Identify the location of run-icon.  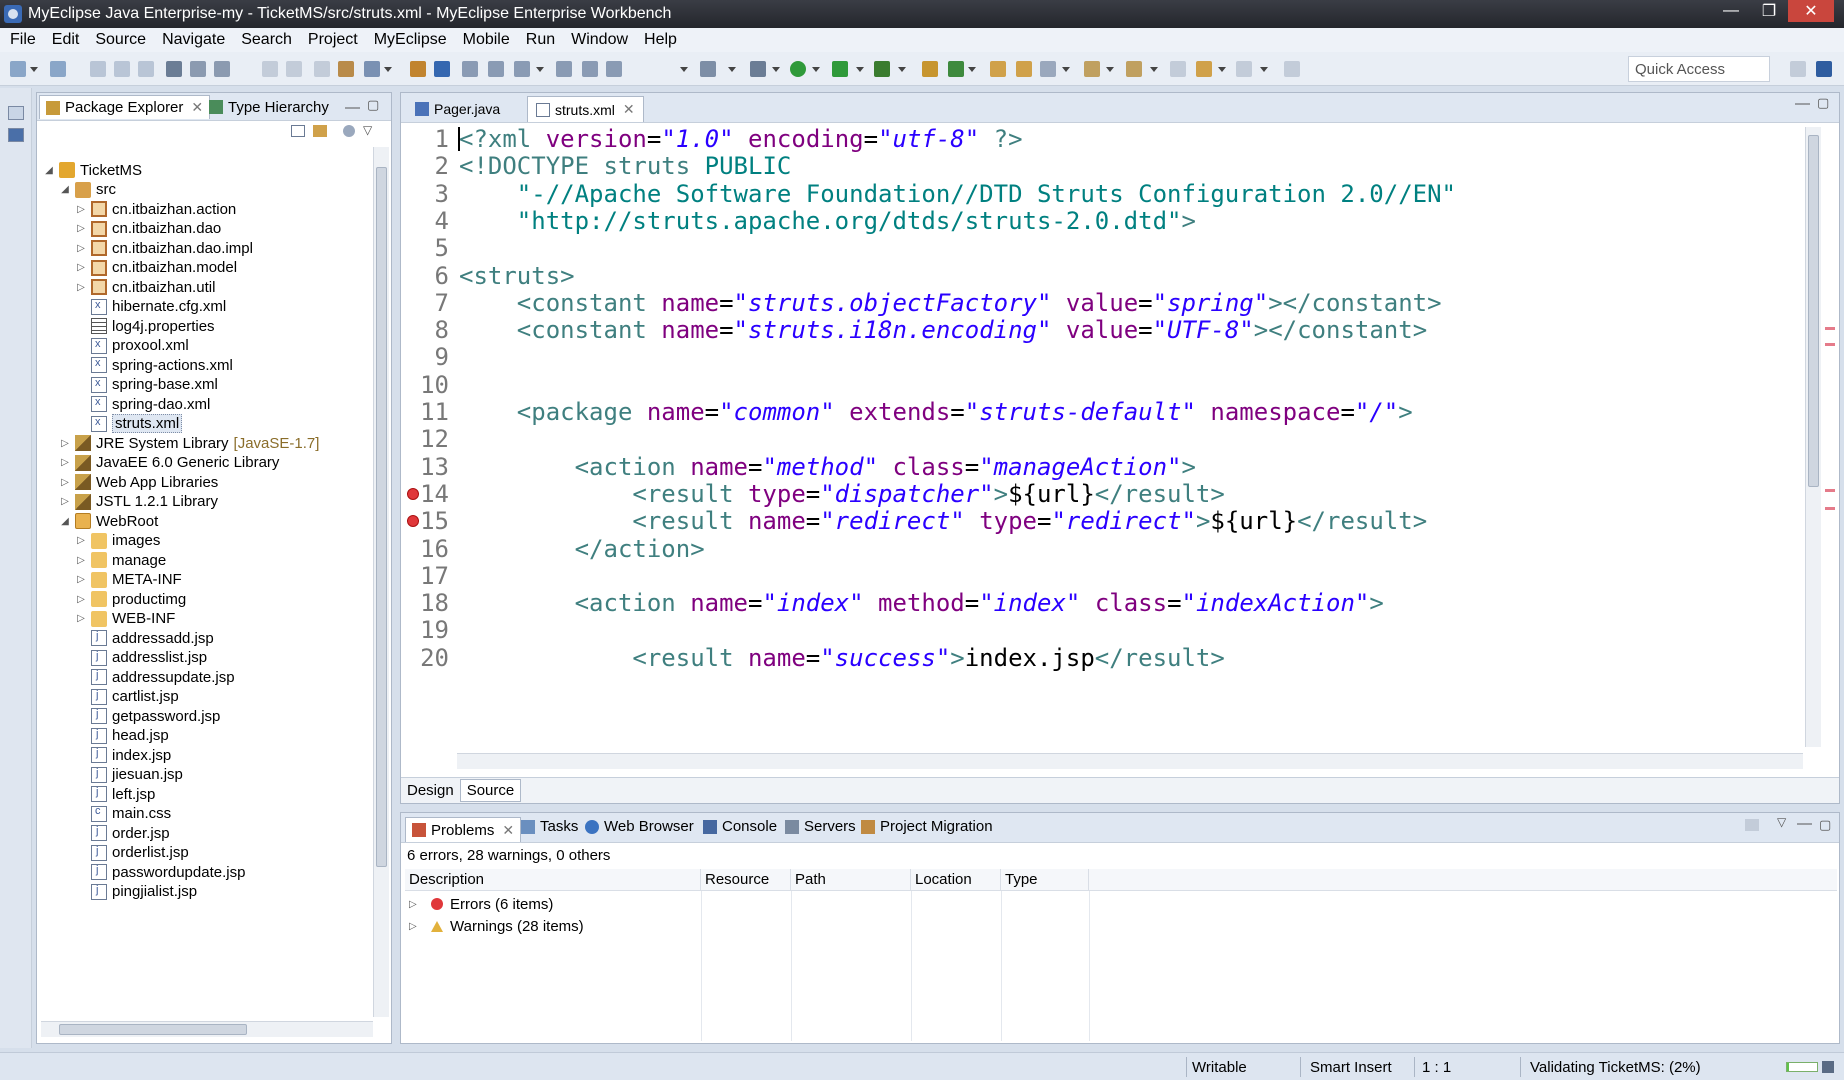
(798, 69).